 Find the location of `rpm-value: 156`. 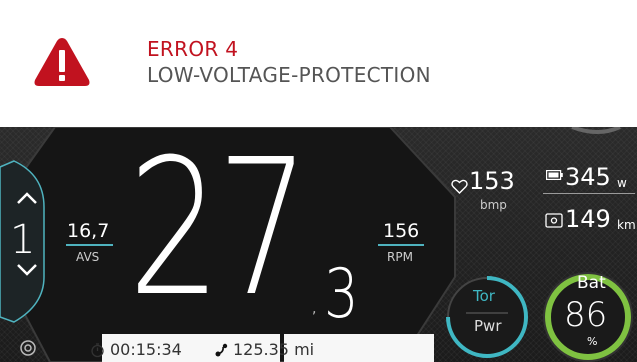

rpm-value: 156 is located at coordinates (401, 231).